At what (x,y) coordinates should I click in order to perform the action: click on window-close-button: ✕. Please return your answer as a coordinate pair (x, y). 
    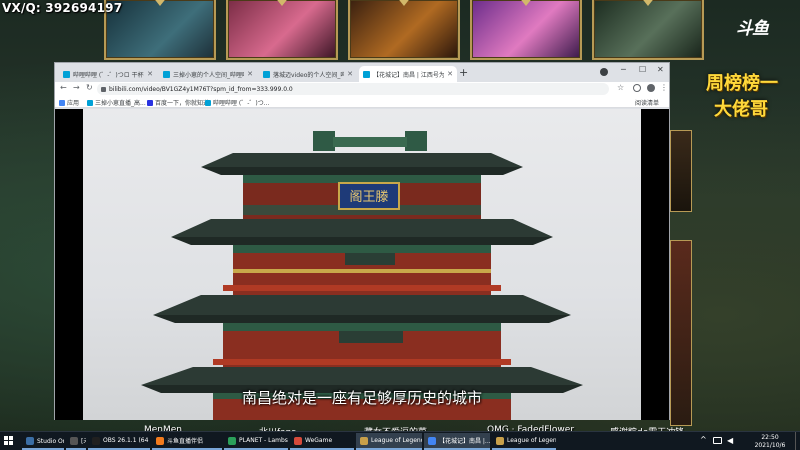
    Looking at the image, I should click on (660, 69).